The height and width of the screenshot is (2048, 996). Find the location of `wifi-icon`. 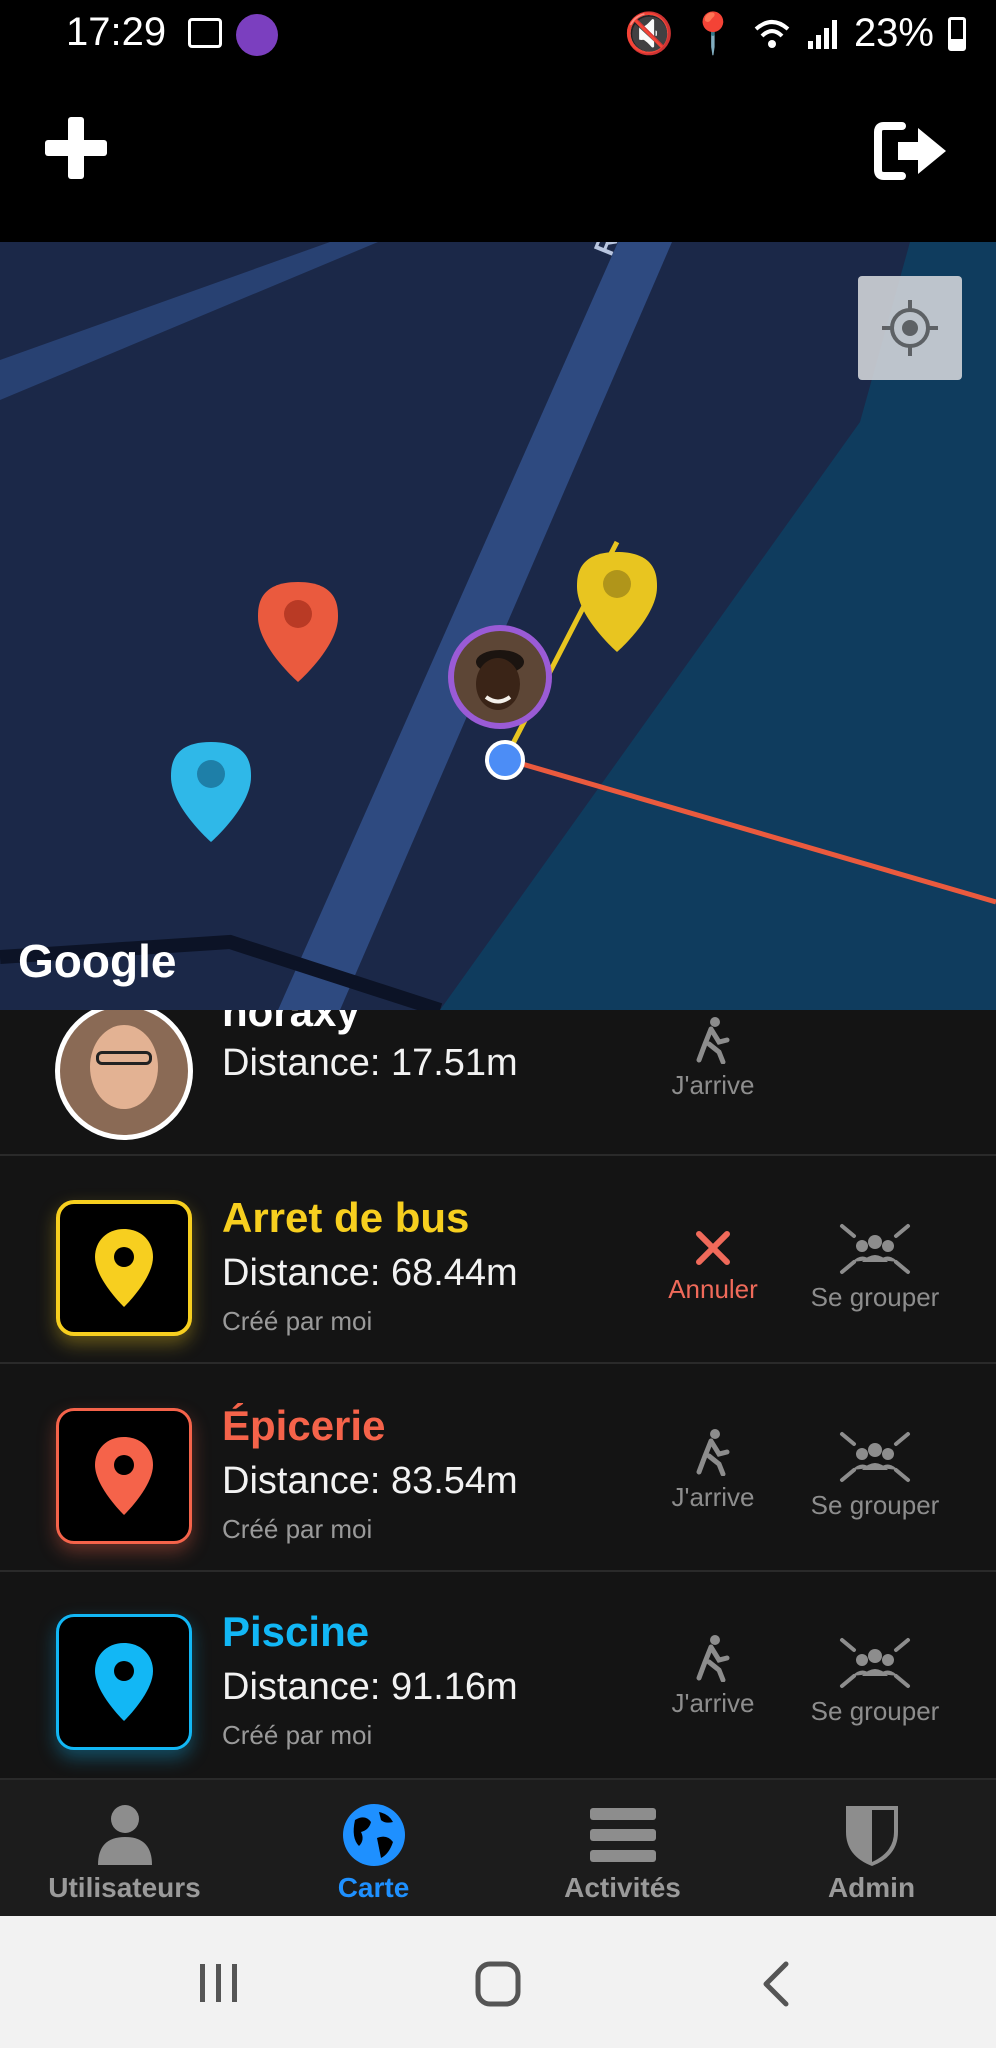

wifi-icon is located at coordinates (772, 33).